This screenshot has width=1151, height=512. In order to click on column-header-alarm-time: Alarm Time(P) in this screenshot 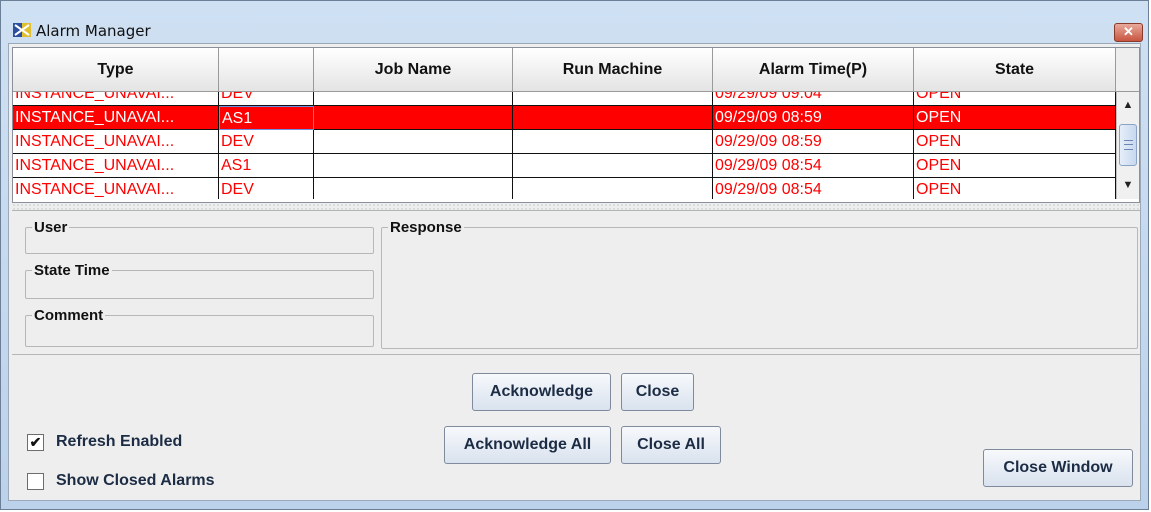, I will do `click(813, 70)`.